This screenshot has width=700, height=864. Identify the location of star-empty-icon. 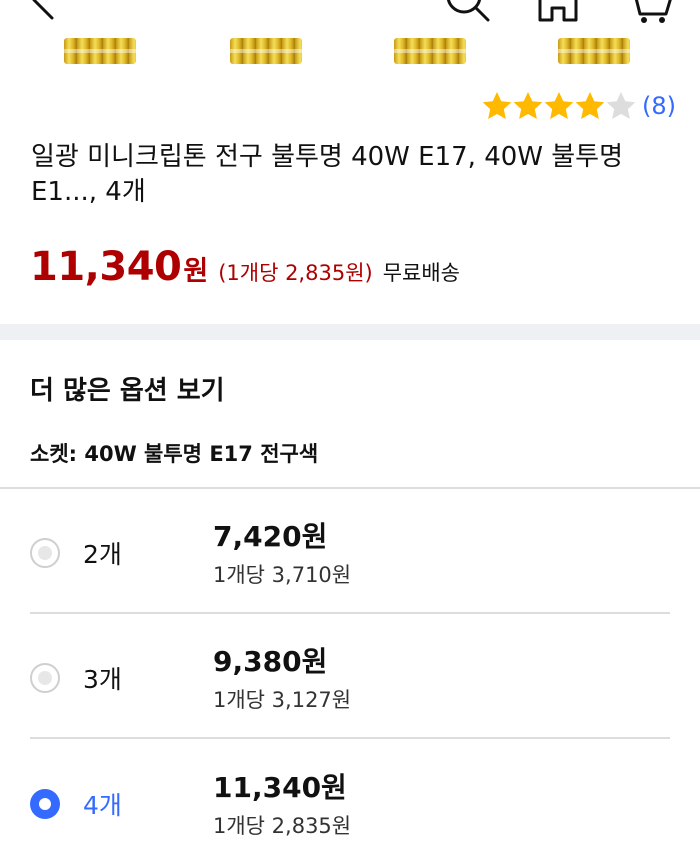
(621, 105).